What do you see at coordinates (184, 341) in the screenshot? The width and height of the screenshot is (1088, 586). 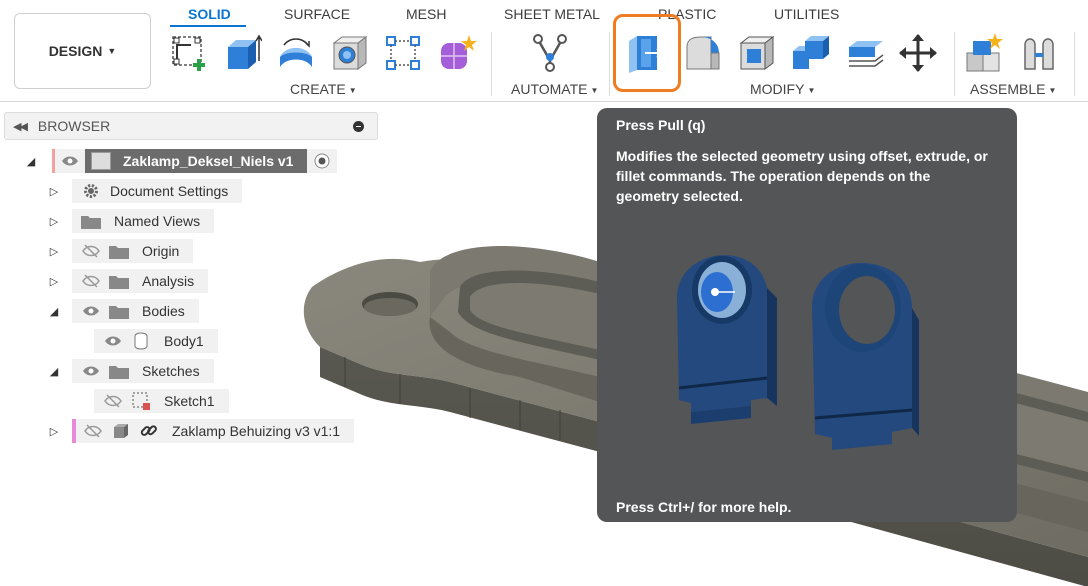 I see `item-label: Body1` at bounding box center [184, 341].